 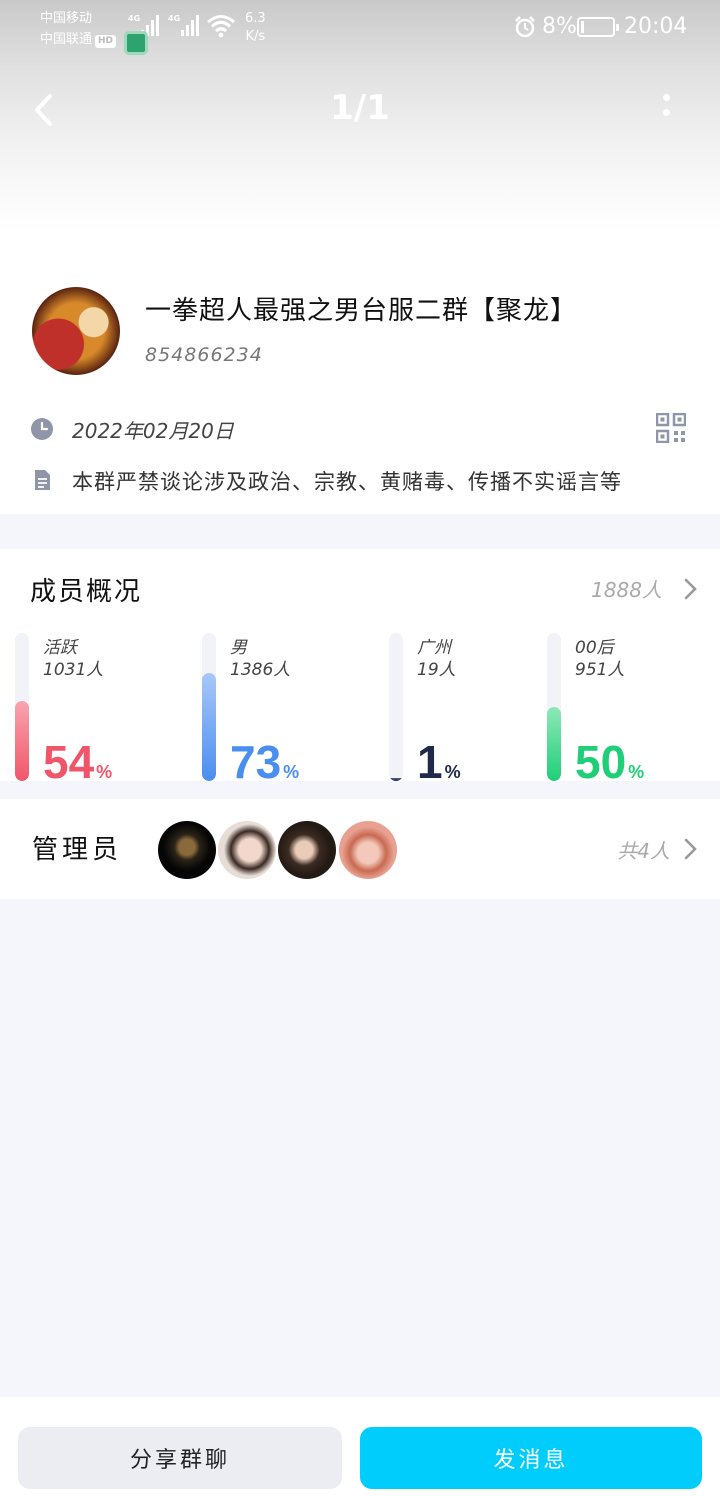 What do you see at coordinates (347, 481) in the screenshot?
I see `group-notice: 本群严禁谈论涉及政治、宗教、黄赌毒、传播不实谣言等` at bounding box center [347, 481].